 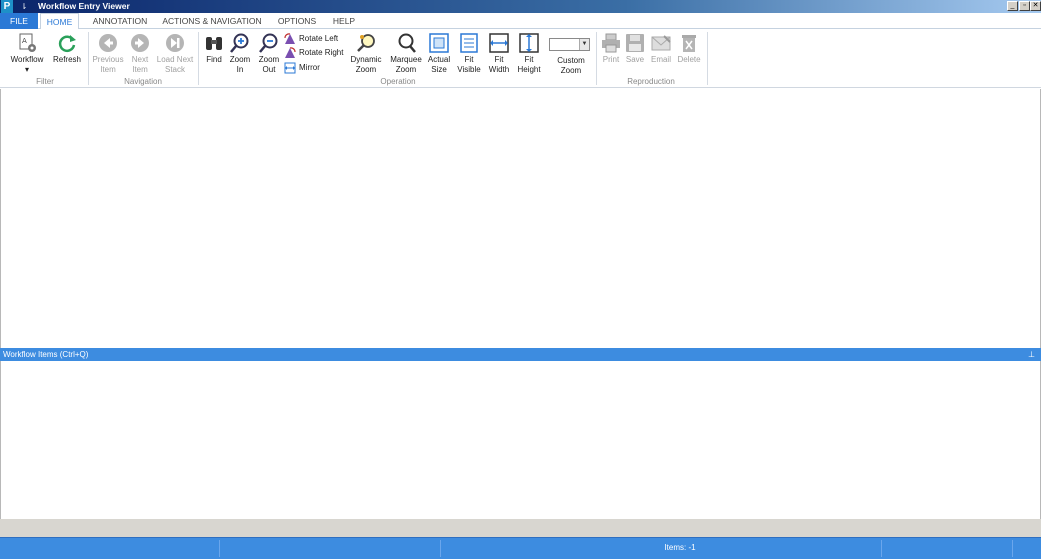 I want to click on workflow-icon: A, so click(x=27, y=42).